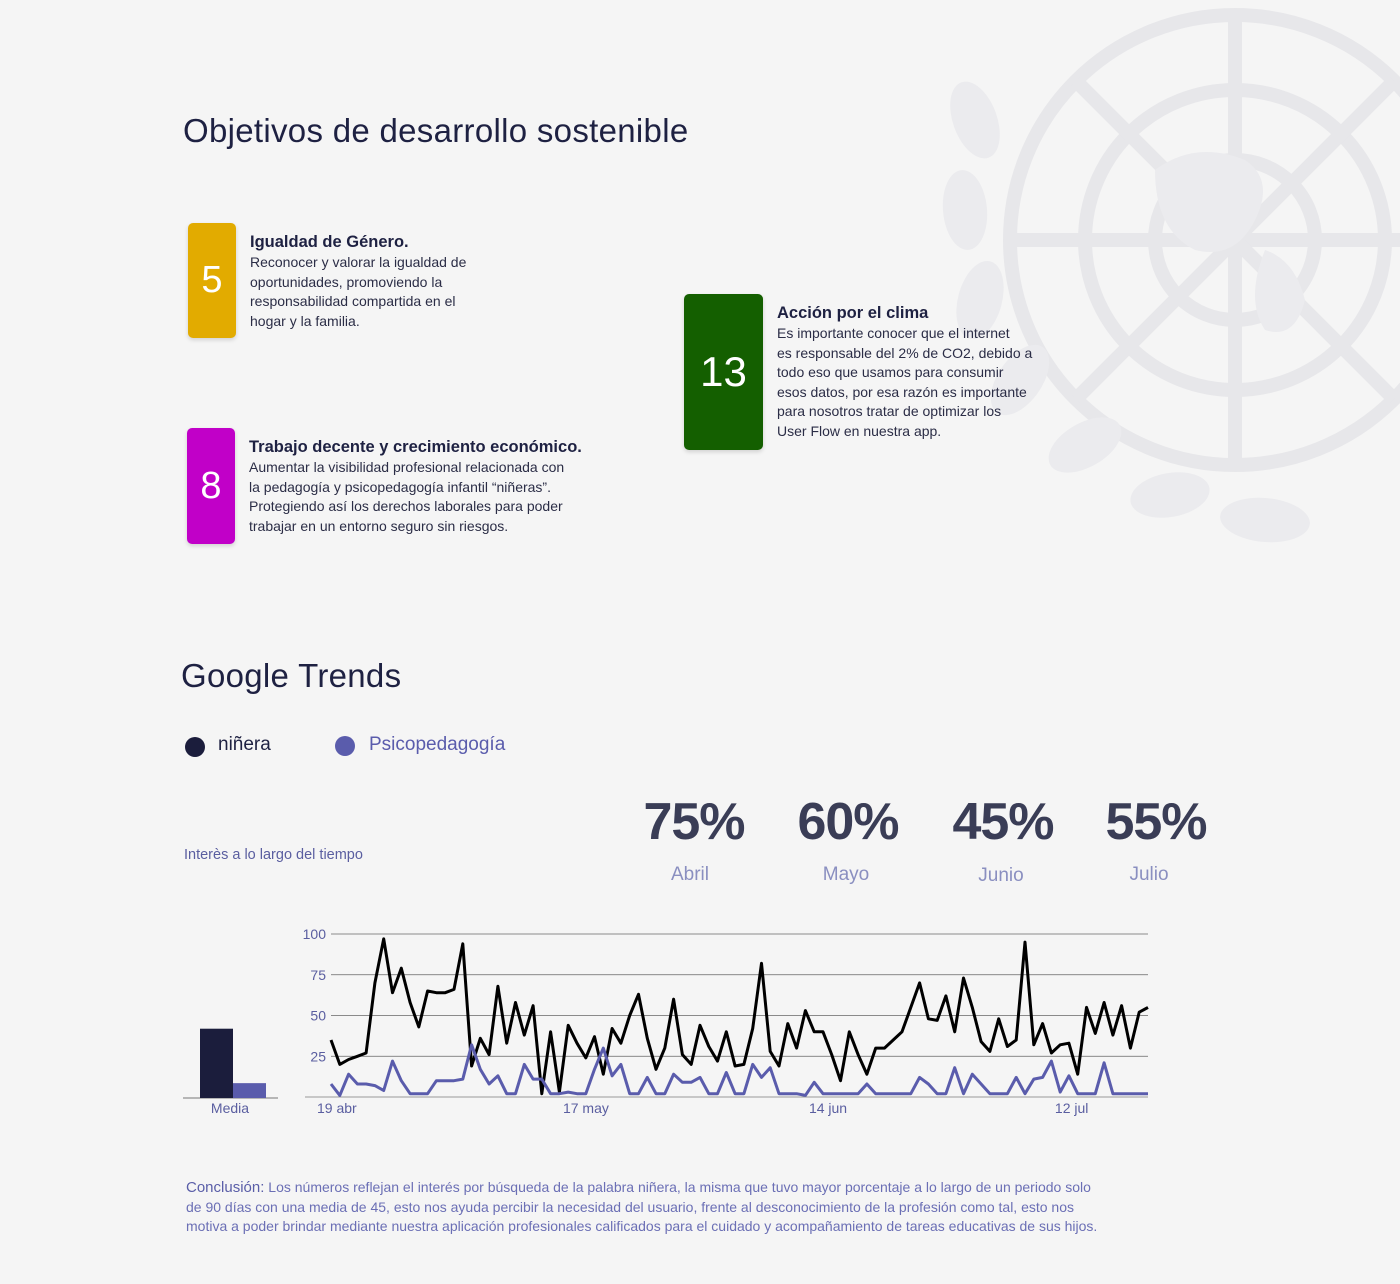 Image resolution: width=1400 pixels, height=1284 pixels. I want to click on trends-chart: 25 50 75 100 19 abr 17 may 14 jun 12 jul Media, so click(666, 1021).